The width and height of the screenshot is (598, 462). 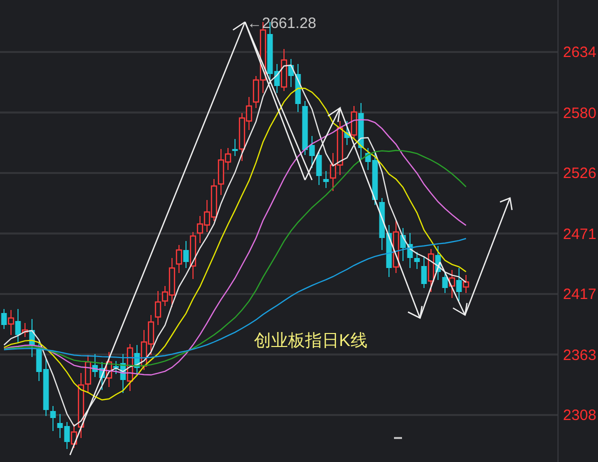 What do you see at coordinates (281, 23) in the screenshot?
I see `peak-price-label: ←2661.28` at bounding box center [281, 23].